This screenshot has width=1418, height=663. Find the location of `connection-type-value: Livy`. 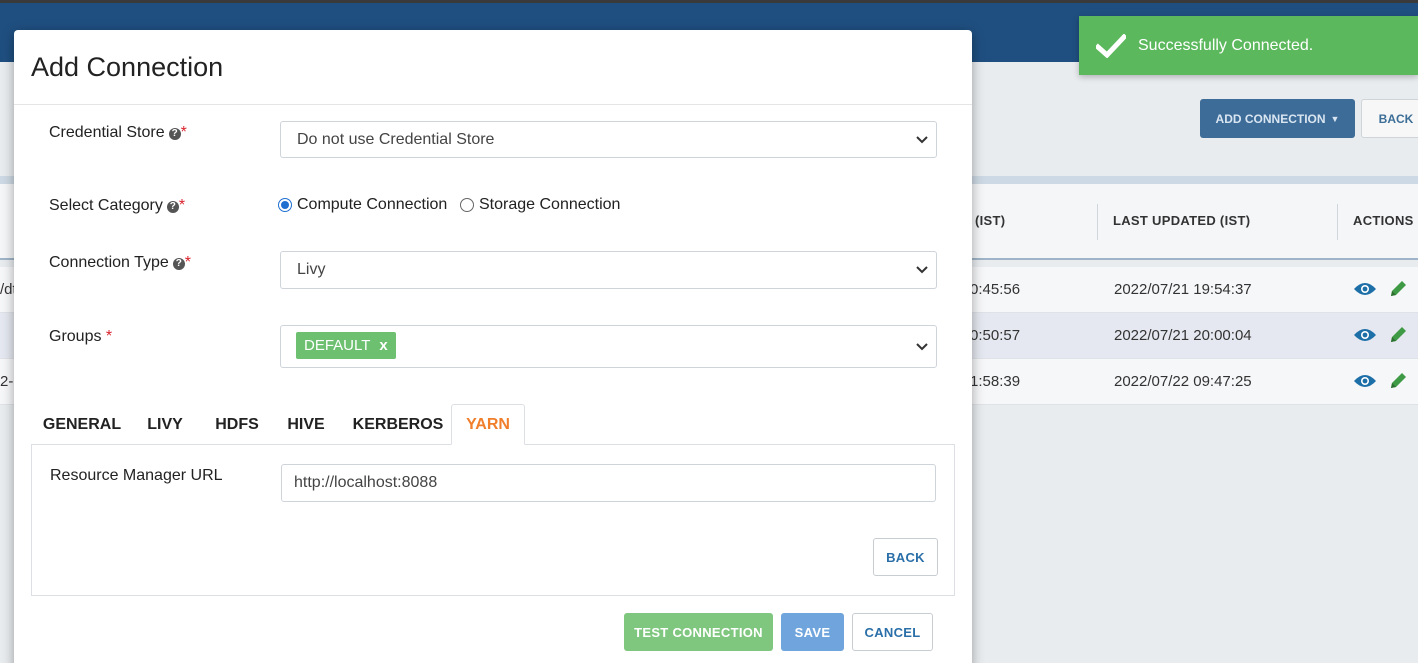

connection-type-value: Livy is located at coordinates (311, 269).